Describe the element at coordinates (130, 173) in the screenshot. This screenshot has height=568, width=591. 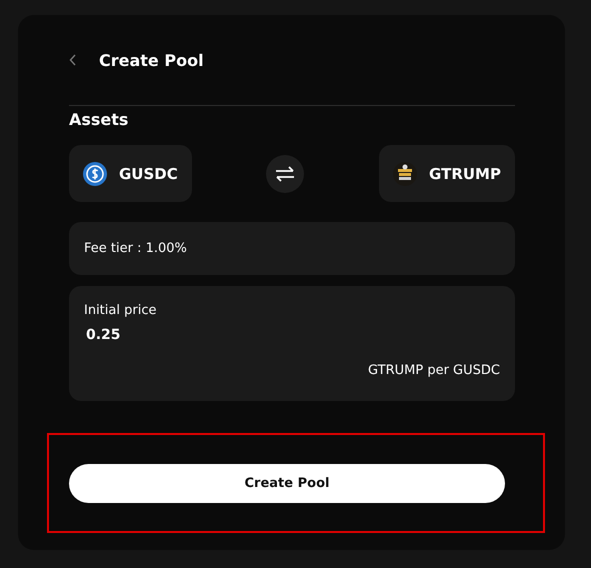
I see `token-selector: GUSDC` at that location.